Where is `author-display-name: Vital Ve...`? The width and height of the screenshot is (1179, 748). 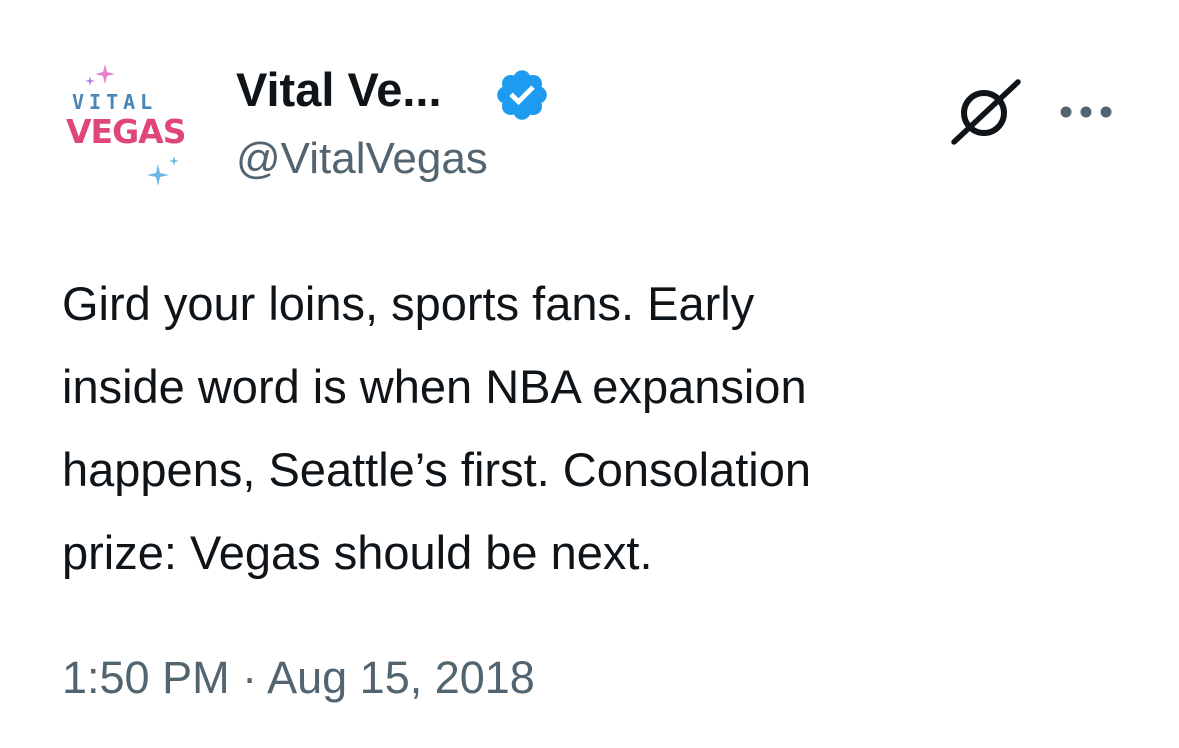
author-display-name: Vital Ve... is located at coordinates (339, 89).